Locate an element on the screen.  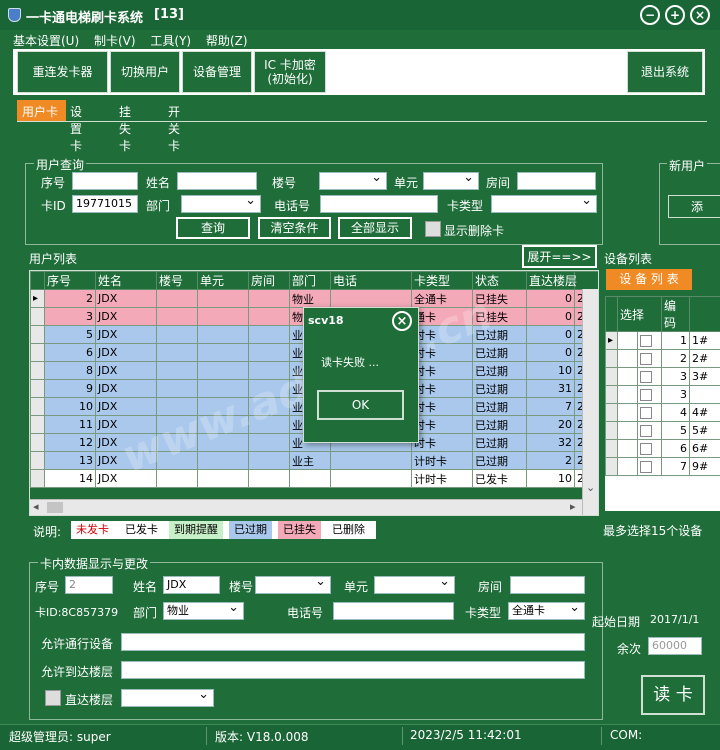
col-header-extra is located at coordinates (586, 280).